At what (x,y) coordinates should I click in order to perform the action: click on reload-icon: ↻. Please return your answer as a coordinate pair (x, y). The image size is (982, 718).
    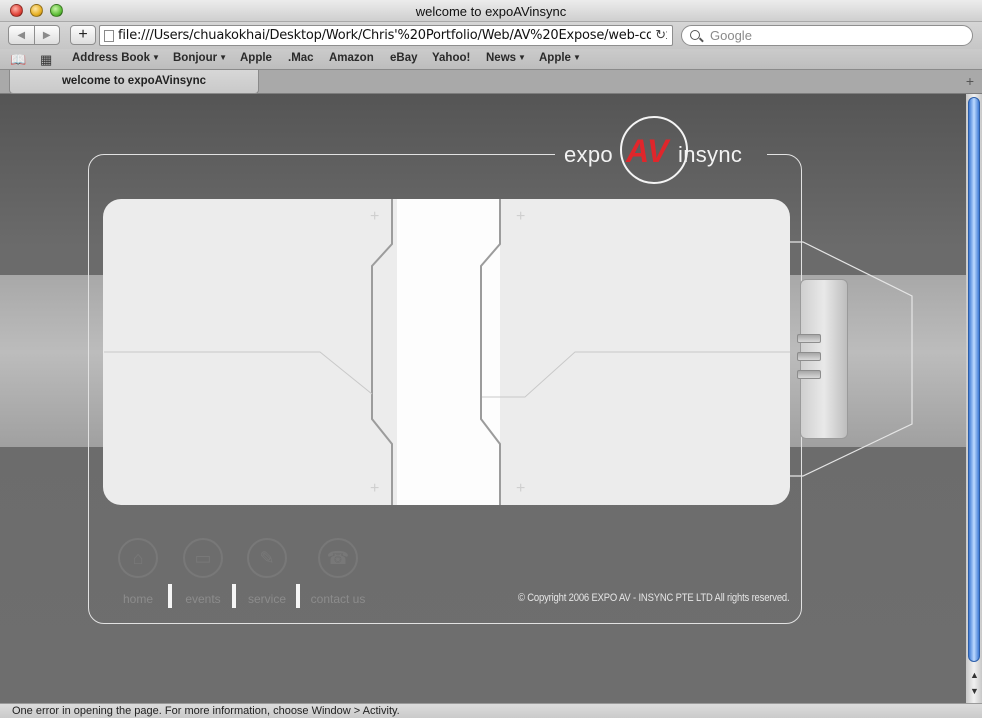
    Looking at the image, I should click on (658, 35).